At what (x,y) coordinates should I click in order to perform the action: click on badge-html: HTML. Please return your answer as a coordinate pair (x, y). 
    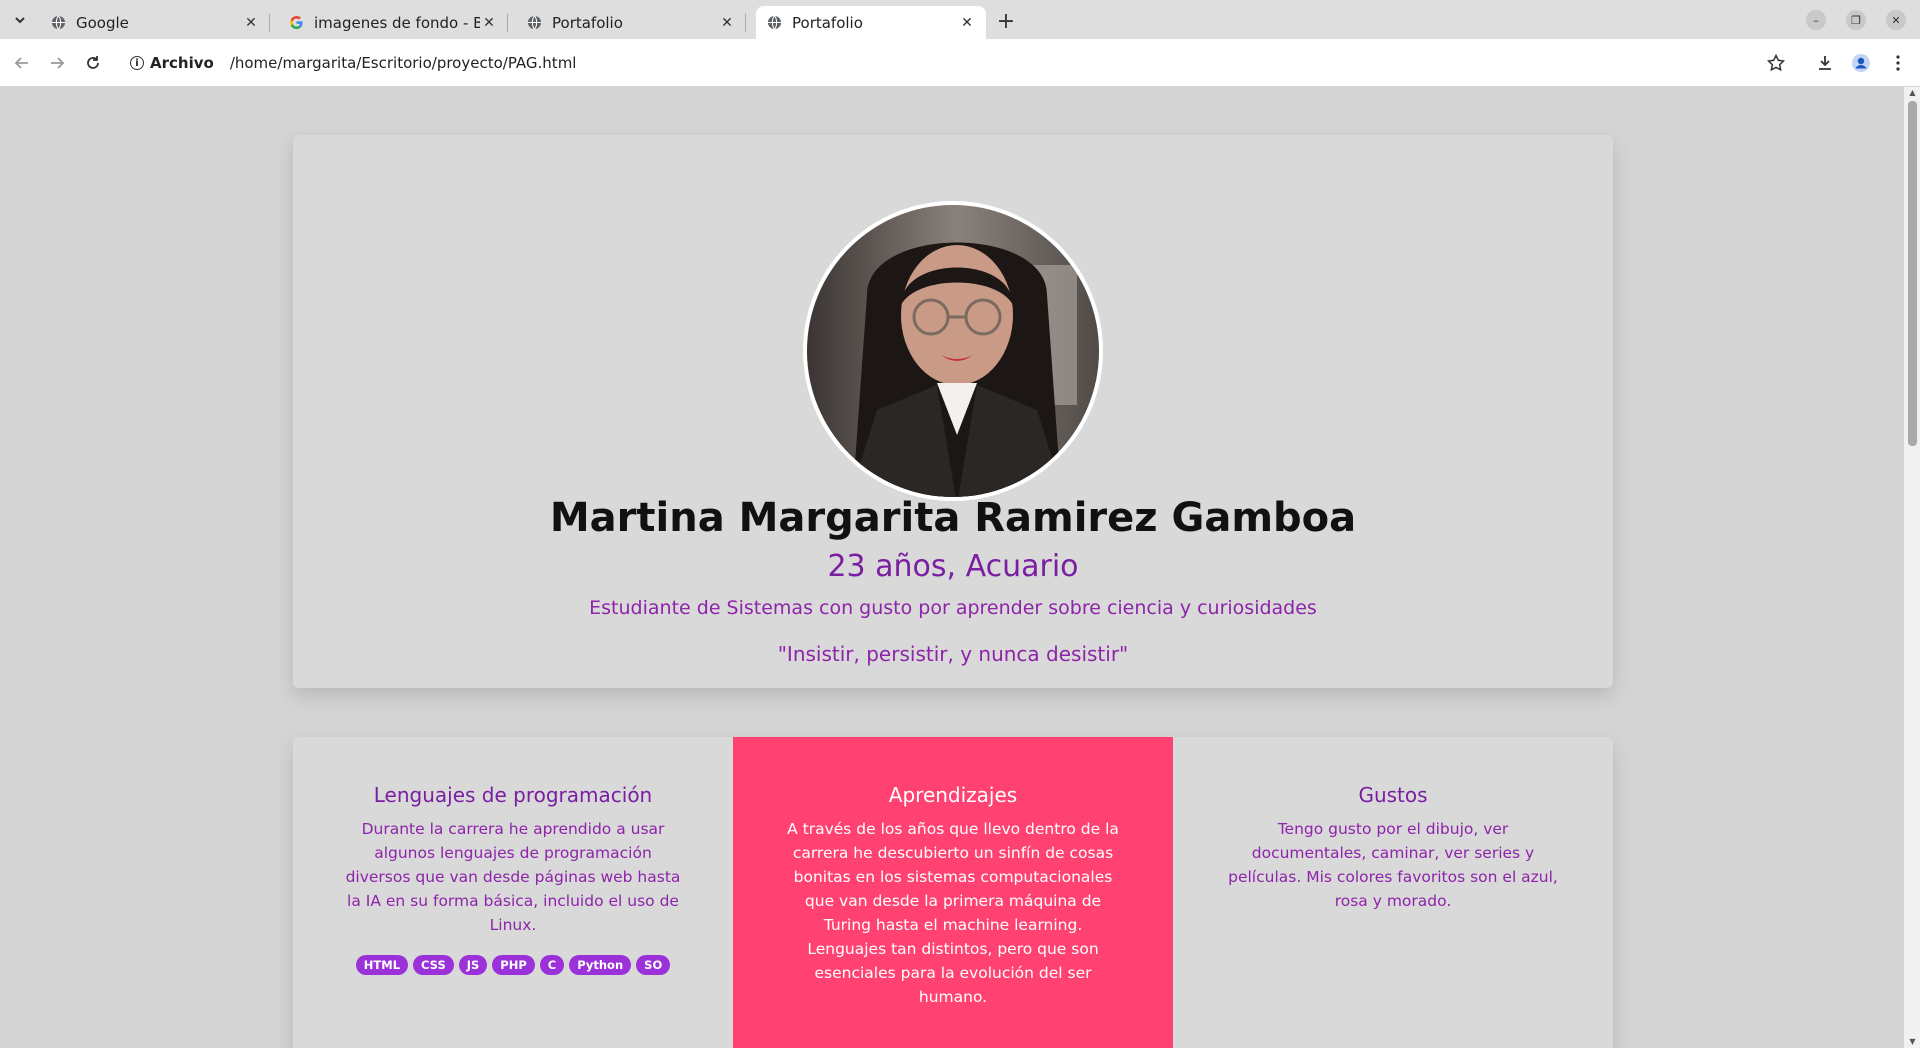
    Looking at the image, I should click on (382, 965).